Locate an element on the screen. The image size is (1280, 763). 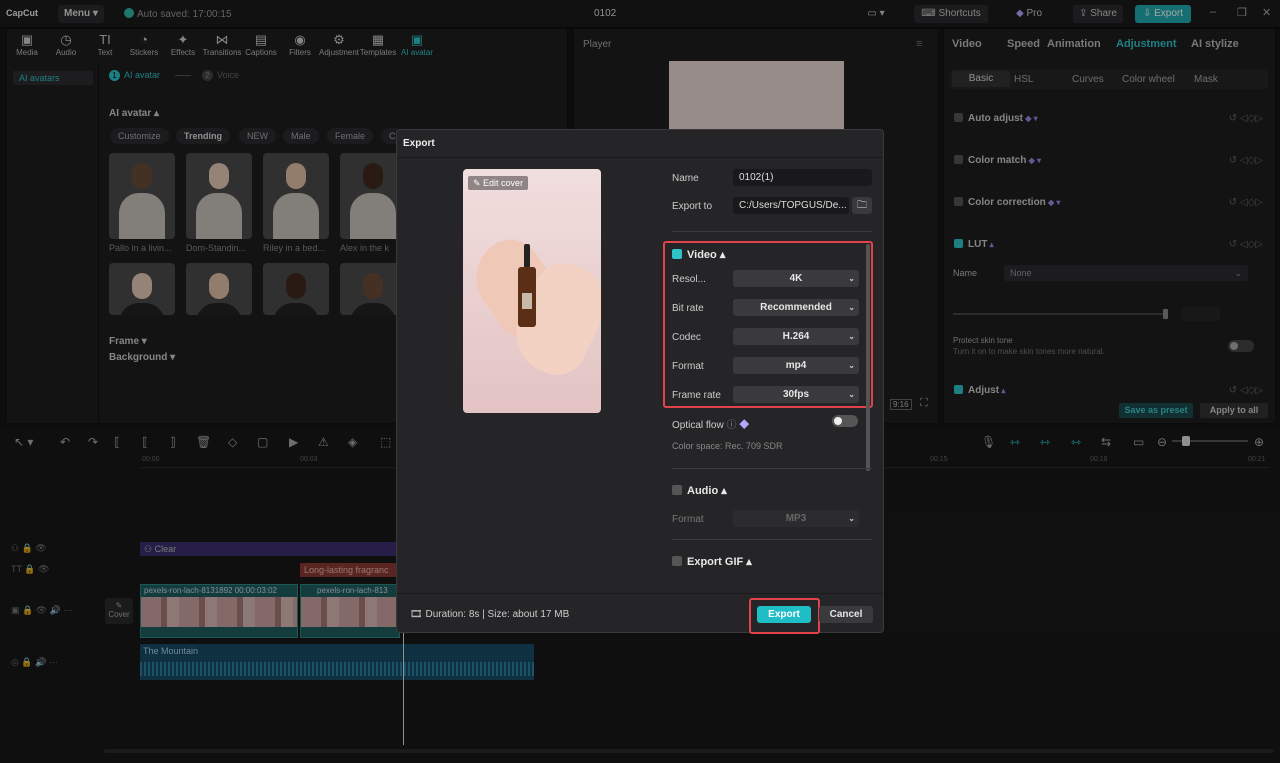
dropper-top is located at coordinates (527, 256).